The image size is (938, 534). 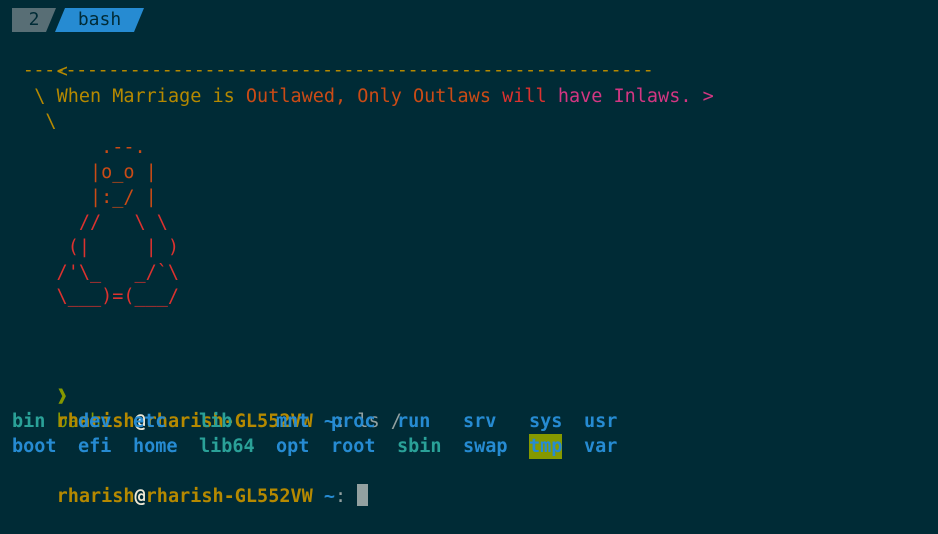 I want to click on dir-entry-root: root, so click(x=353, y=446).